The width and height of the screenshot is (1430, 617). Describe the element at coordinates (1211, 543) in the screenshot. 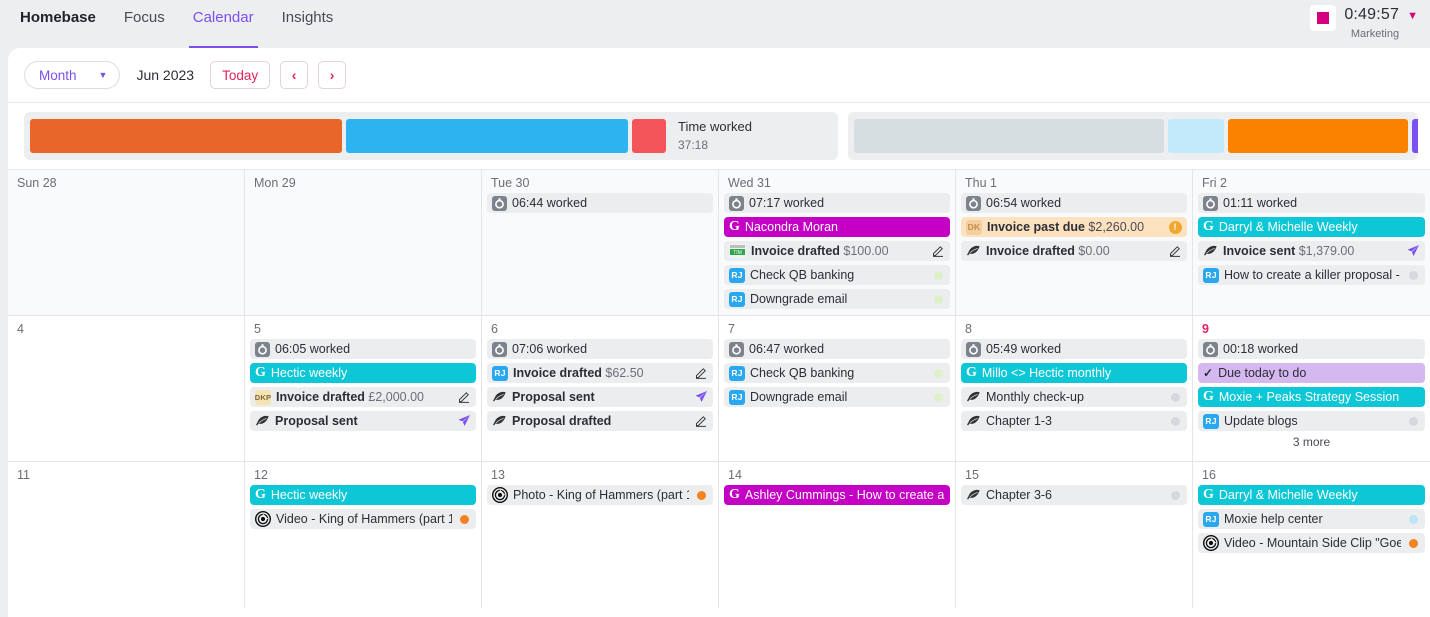

I see `spiral-logo-icon` at that location.